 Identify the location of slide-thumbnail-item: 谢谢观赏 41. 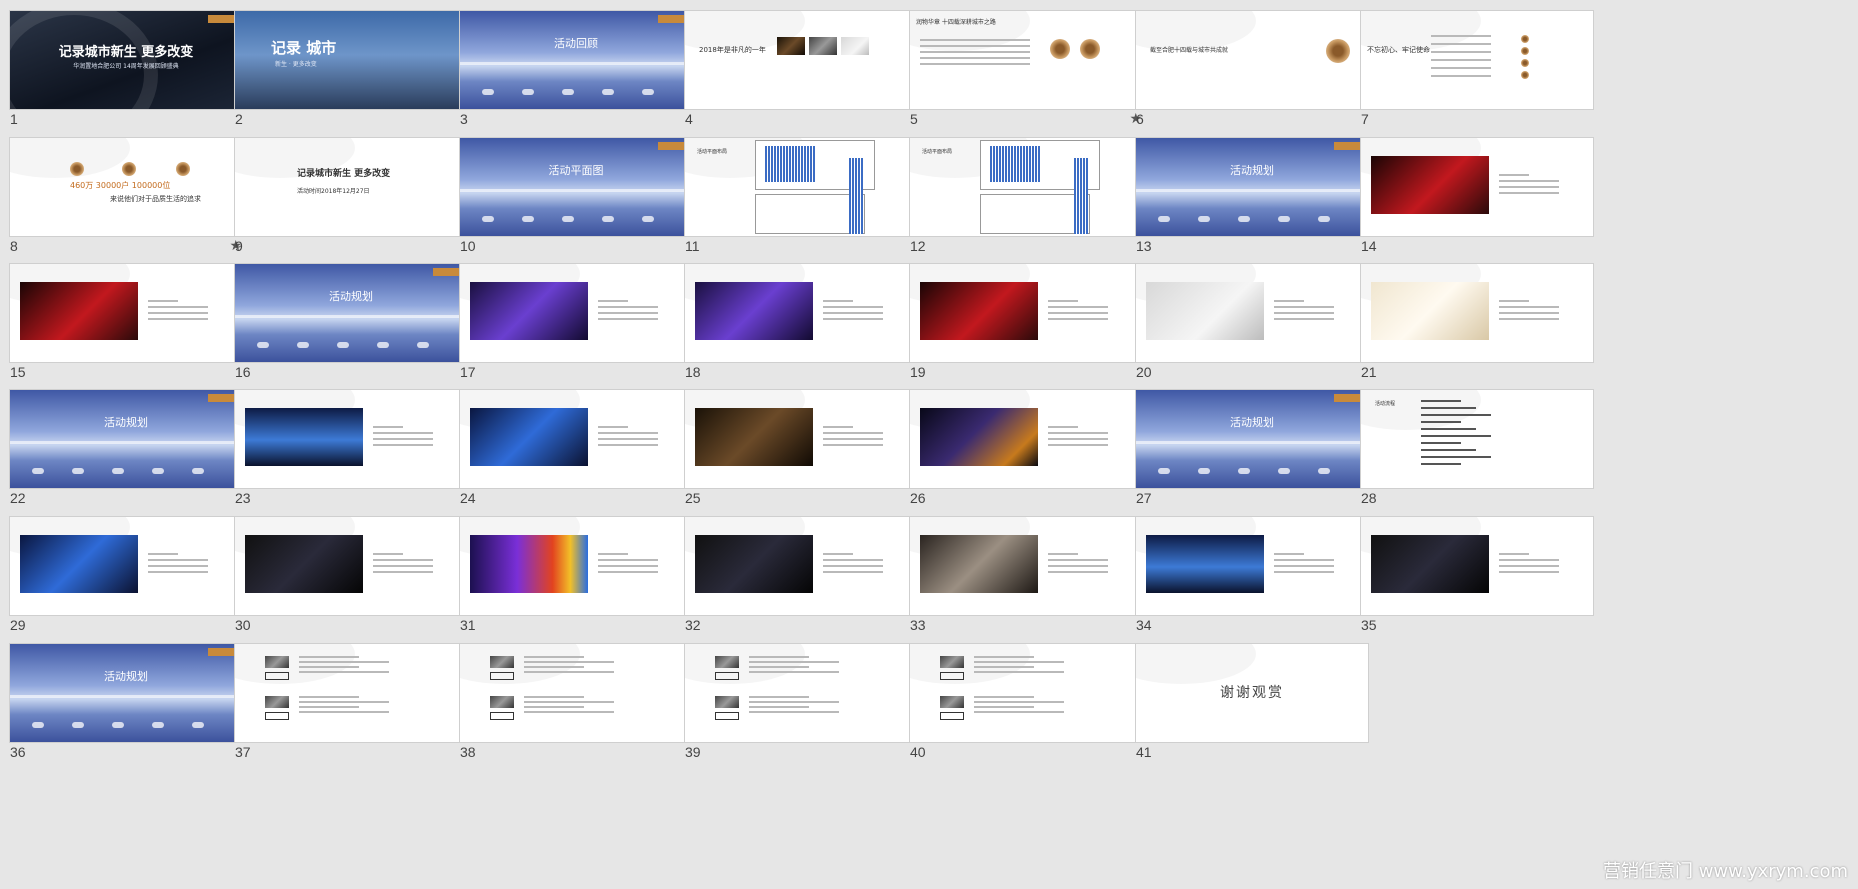
(1252, 704).